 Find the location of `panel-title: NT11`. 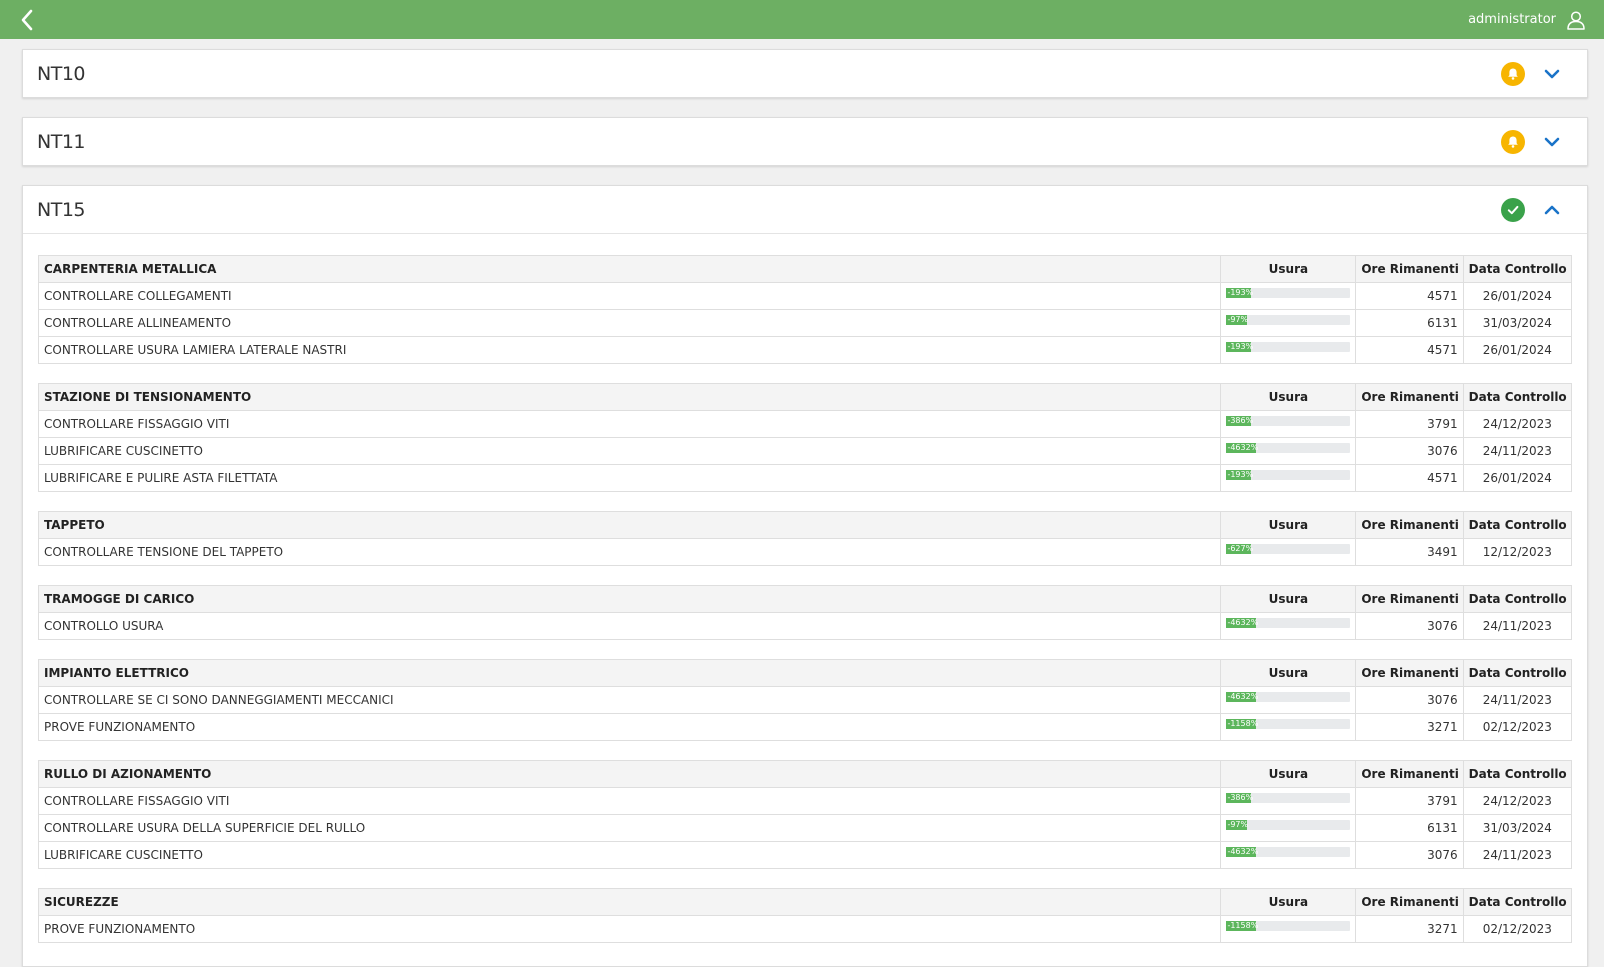

panel-title: NT11 is located at coordinates (61, 141).